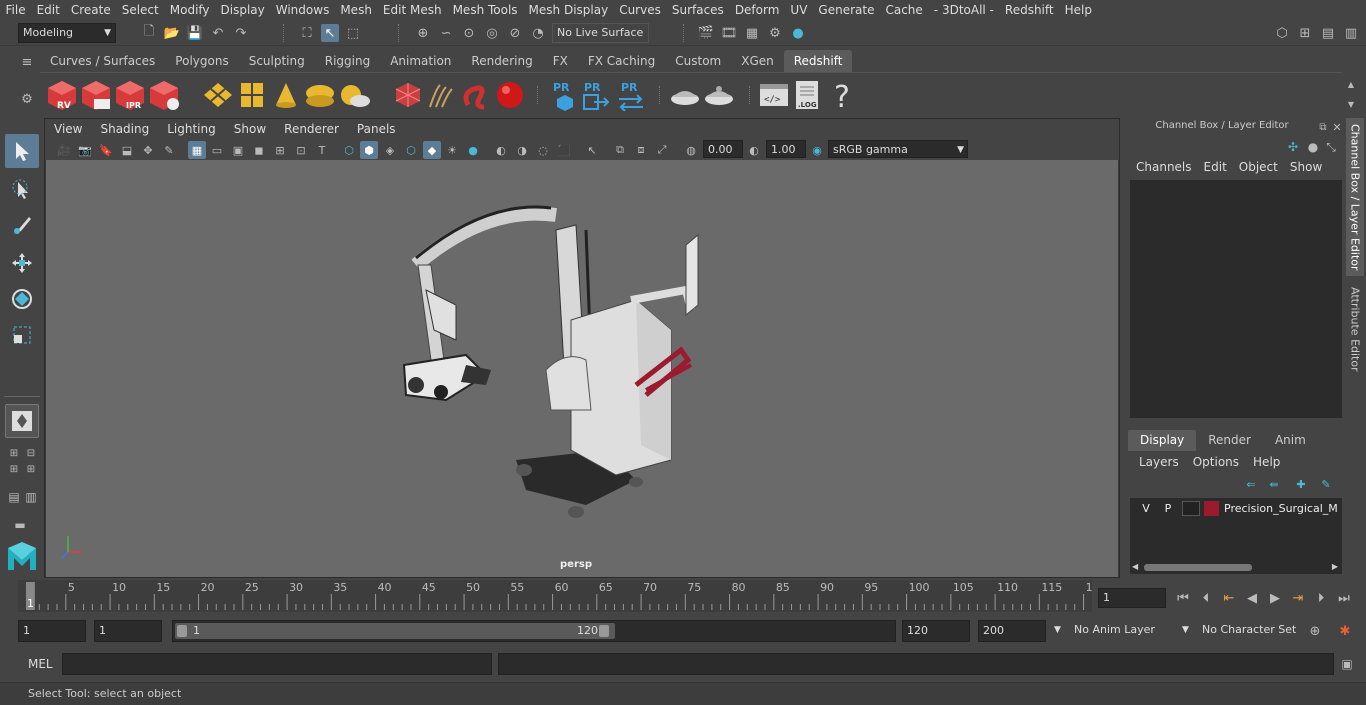 Image resolution: width=1366 pixels, height=705 pixels. I want to click on smooth-shade-icon: ⬢, so click(369, 150).